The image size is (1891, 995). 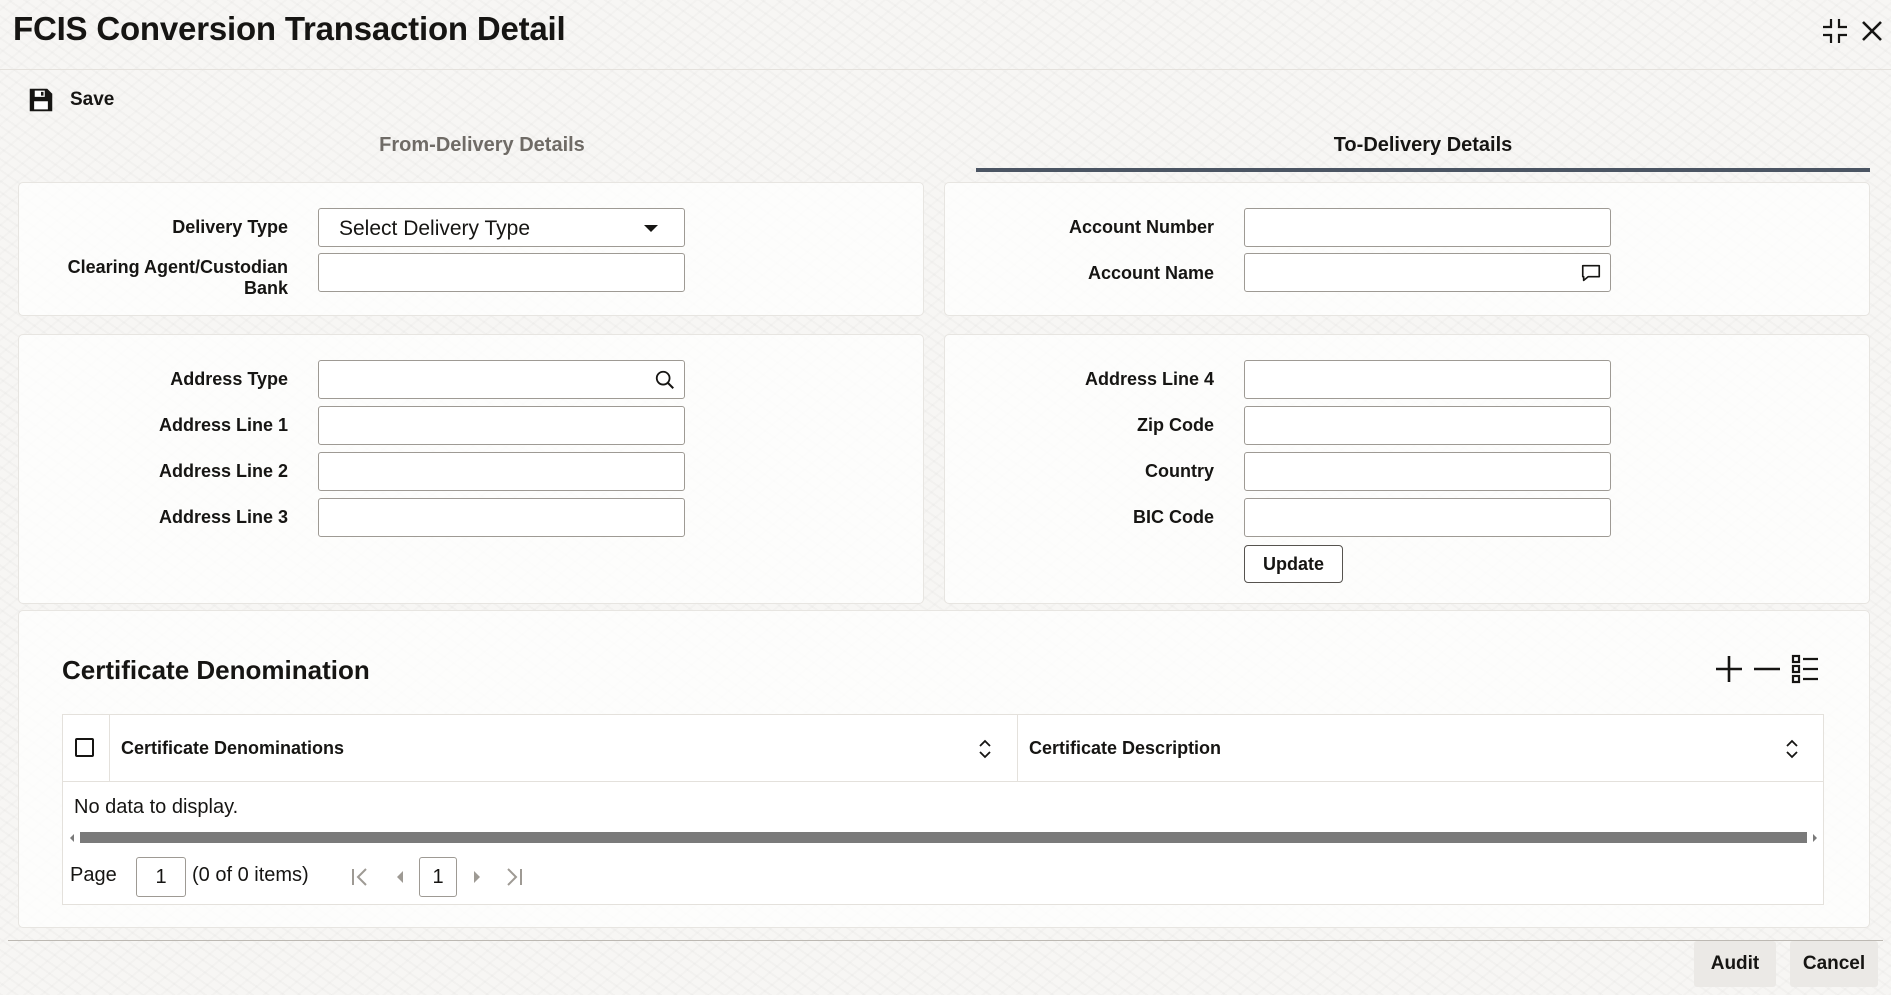 I want to click on comment-icon, so click(x=1591, y=273).